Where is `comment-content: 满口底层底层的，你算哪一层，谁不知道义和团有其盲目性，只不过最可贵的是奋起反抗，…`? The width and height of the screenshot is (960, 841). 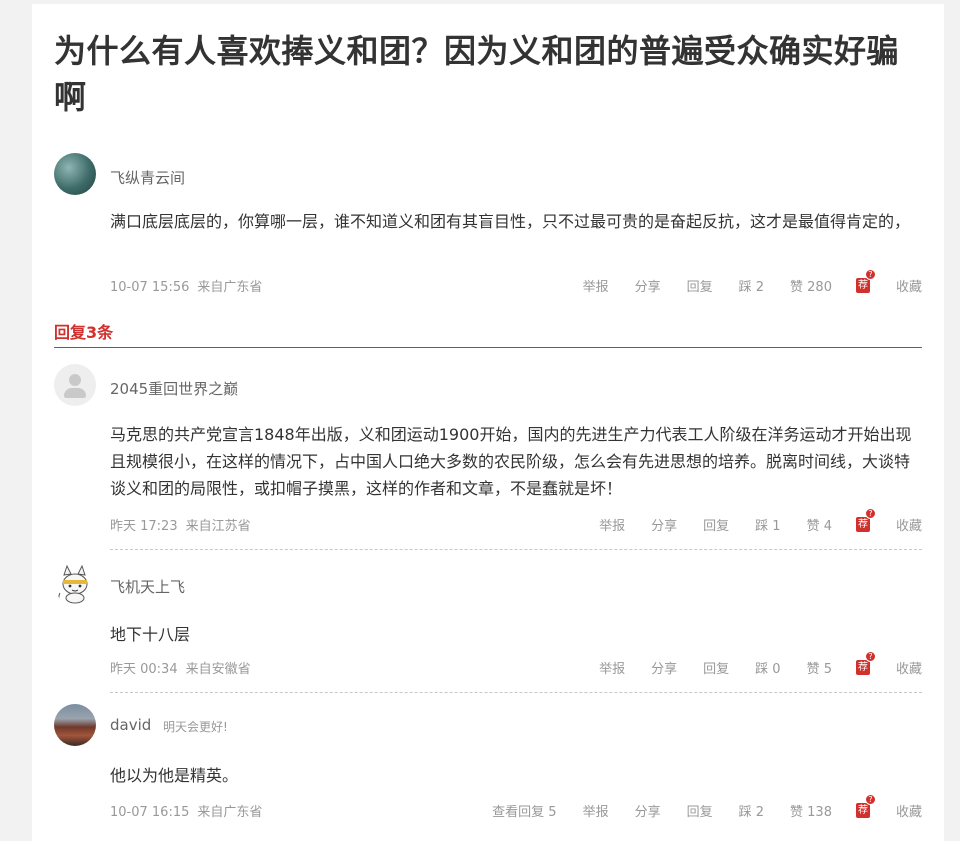
comment-content: 满口底层底层的，你算哪一层，谁不知道义和团有其盲目性，只不过最可贵的是奋起反抗，… is located at coordinates (510, 221).